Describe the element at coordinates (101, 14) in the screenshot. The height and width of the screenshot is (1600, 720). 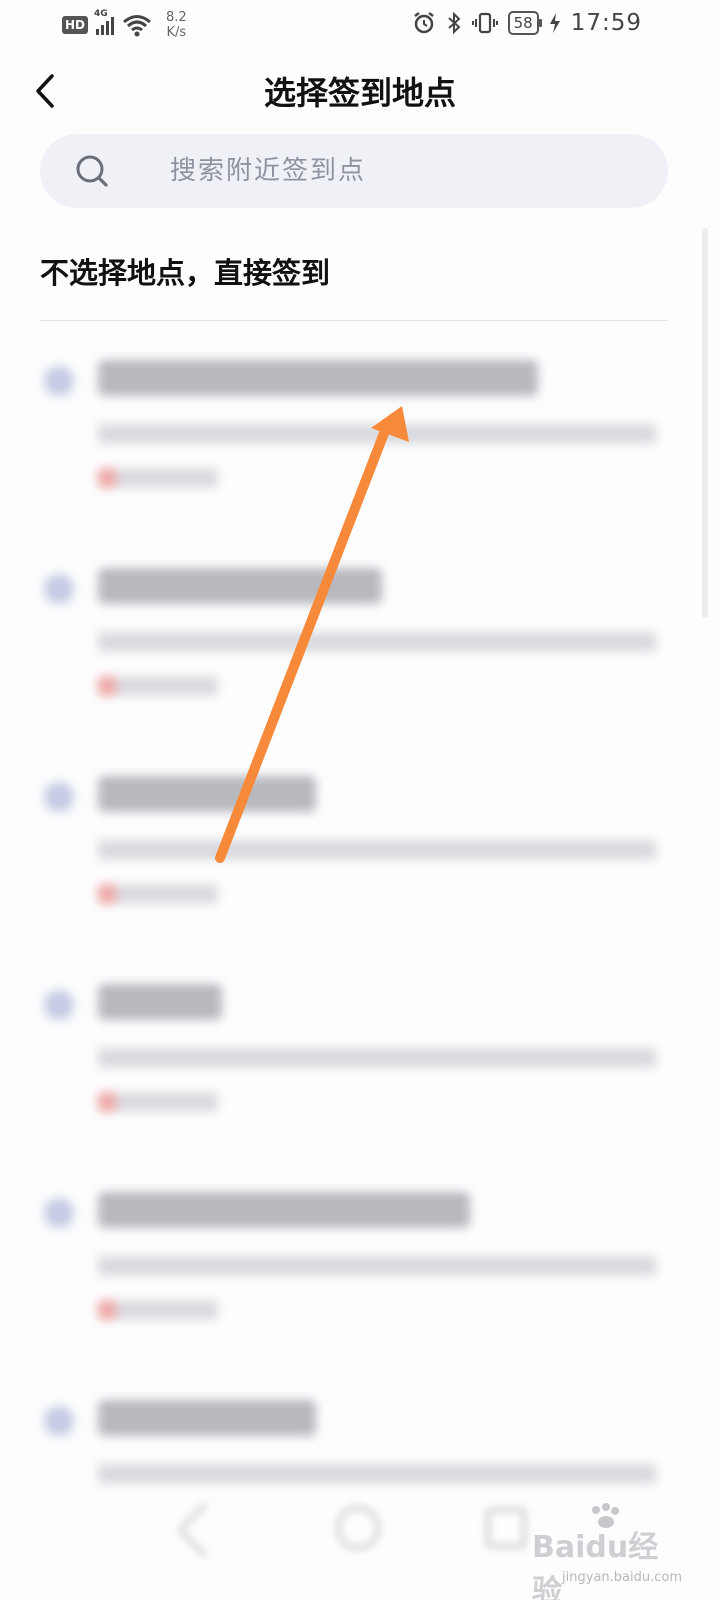
I see `network-type: 4G` at that location.